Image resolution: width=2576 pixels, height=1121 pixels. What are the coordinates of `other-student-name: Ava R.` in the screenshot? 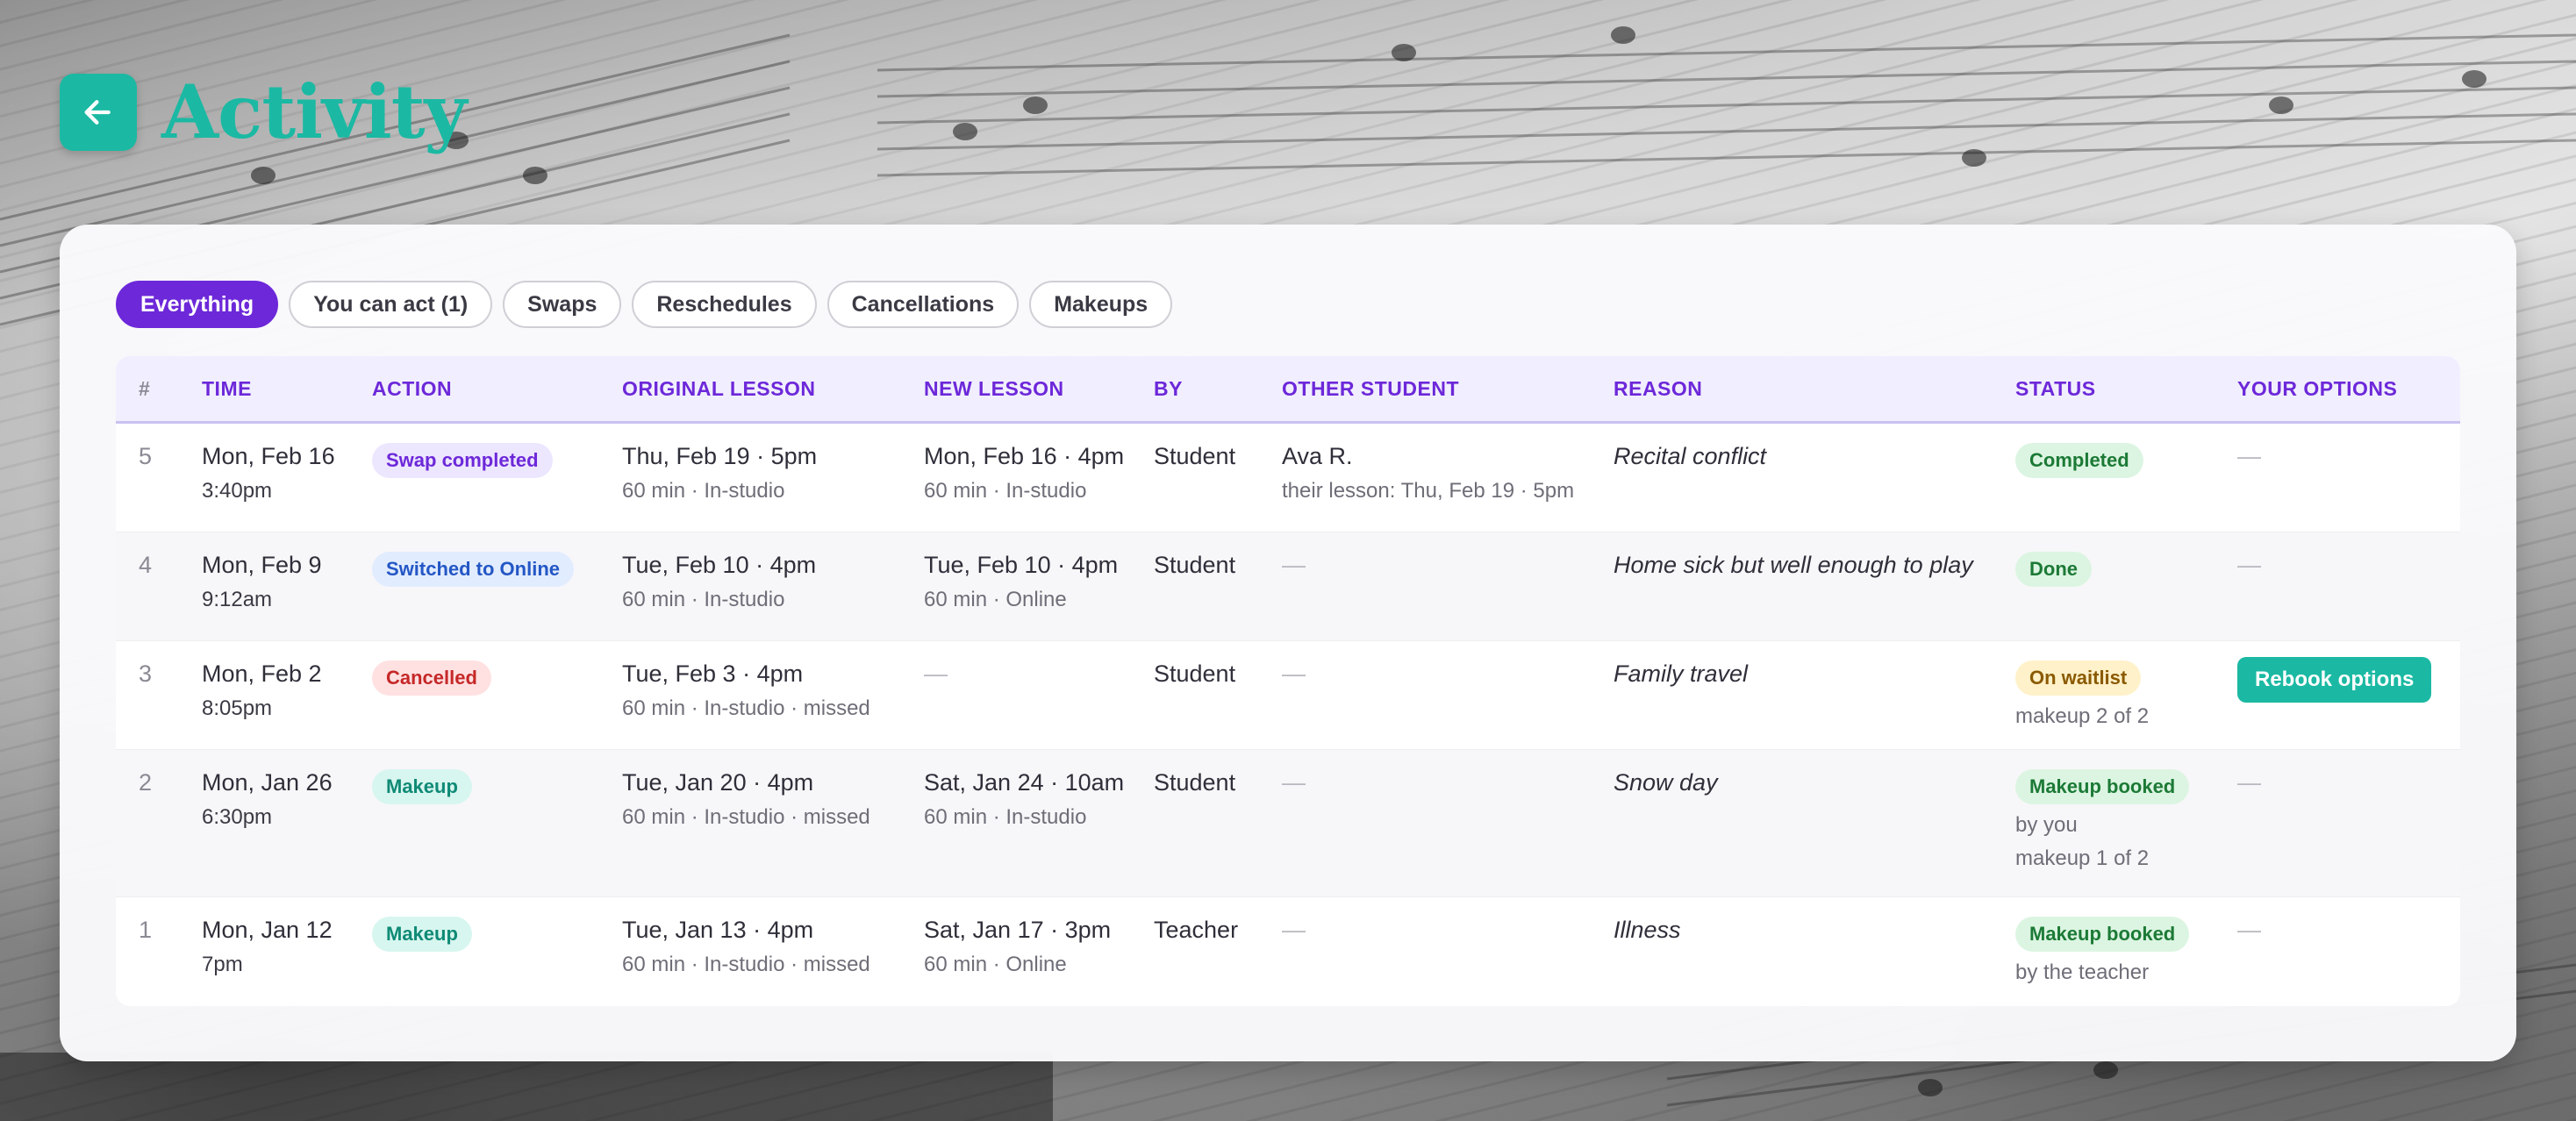 It's located at (1317, 456).